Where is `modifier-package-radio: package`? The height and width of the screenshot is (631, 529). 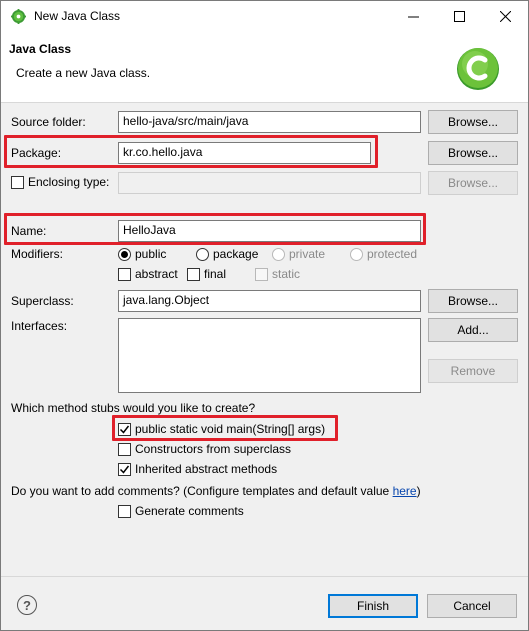
modifier-package-radio: package is located at coordinates (227, 254).